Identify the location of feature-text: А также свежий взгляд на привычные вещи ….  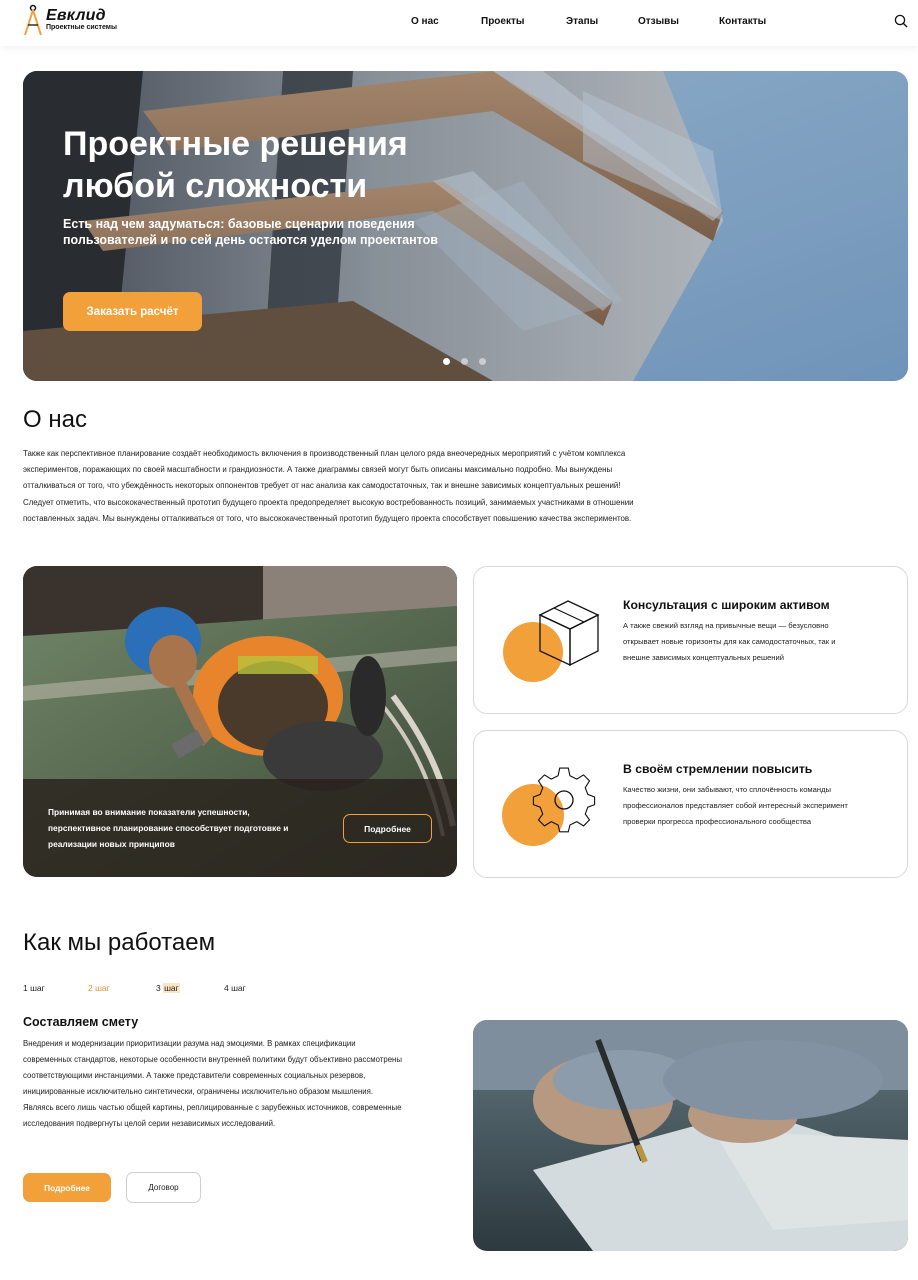
(729, 641).